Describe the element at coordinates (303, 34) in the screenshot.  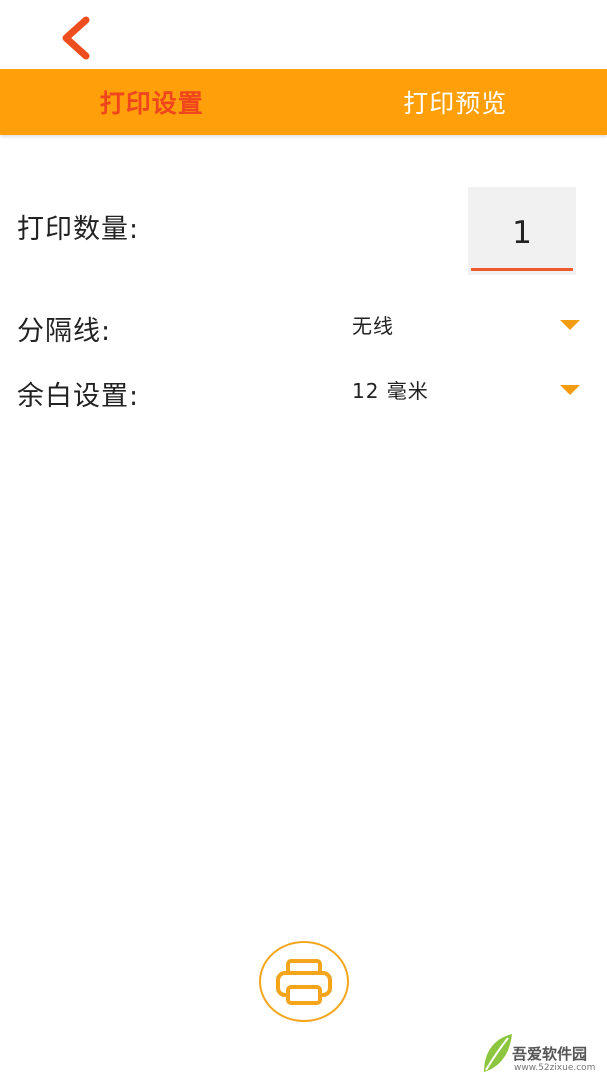
I see `top-bar` at that location.